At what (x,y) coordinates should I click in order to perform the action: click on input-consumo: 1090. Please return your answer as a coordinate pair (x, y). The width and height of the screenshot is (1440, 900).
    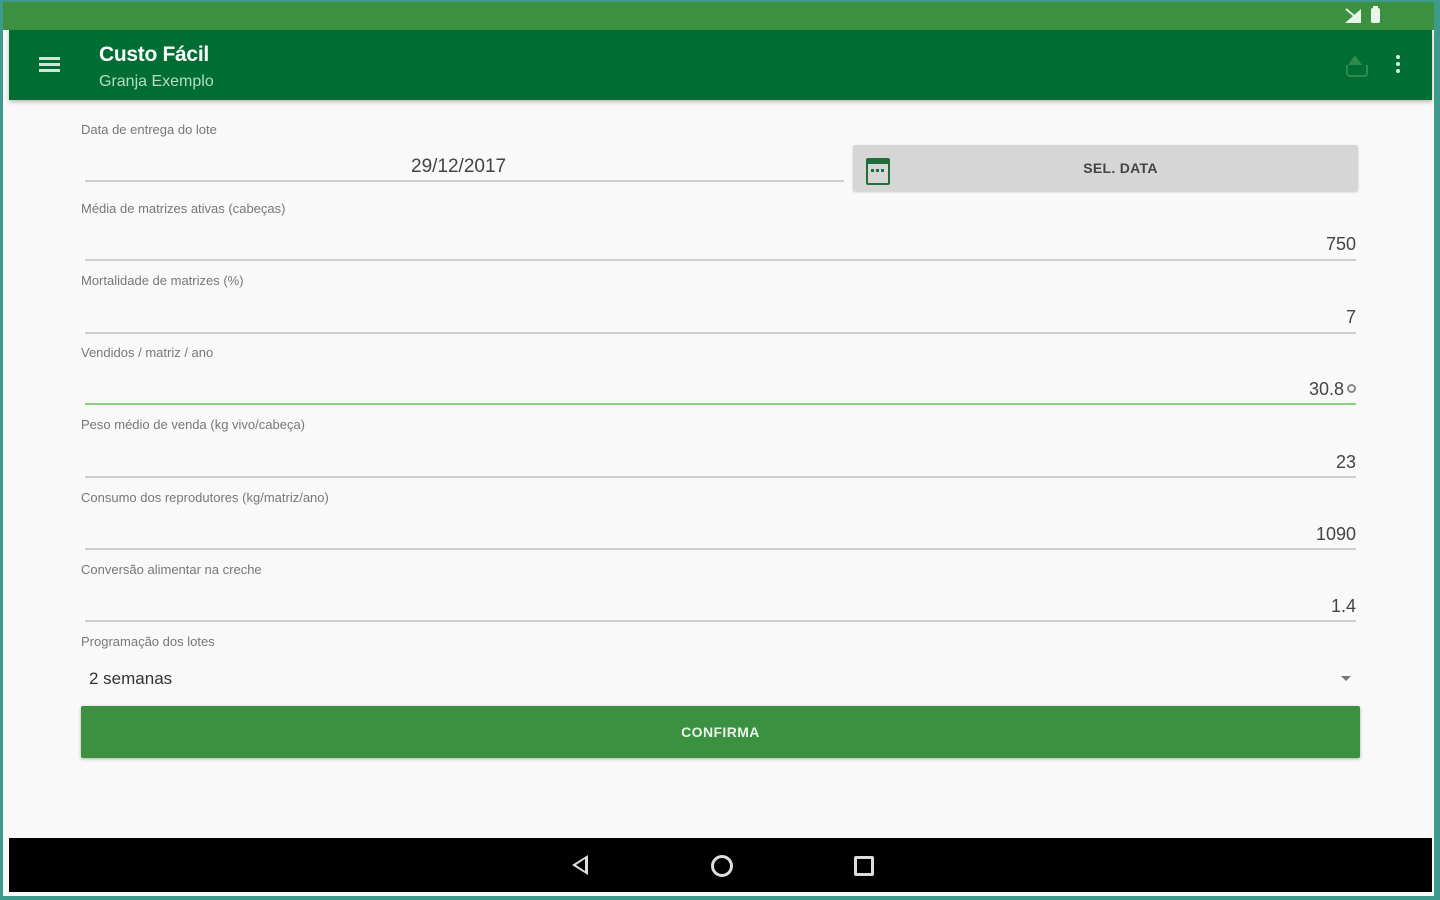
    Looking at the image, I should click on (1336, 534).